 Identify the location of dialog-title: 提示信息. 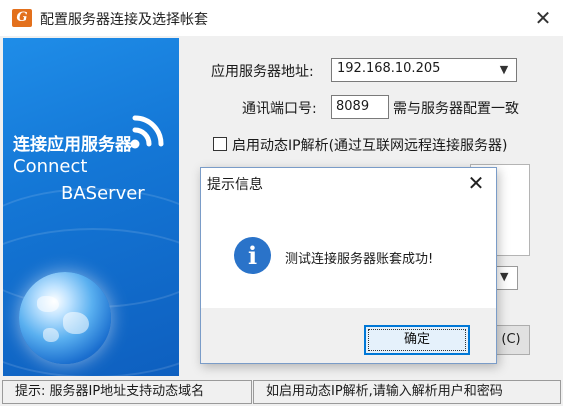
(235, 185).